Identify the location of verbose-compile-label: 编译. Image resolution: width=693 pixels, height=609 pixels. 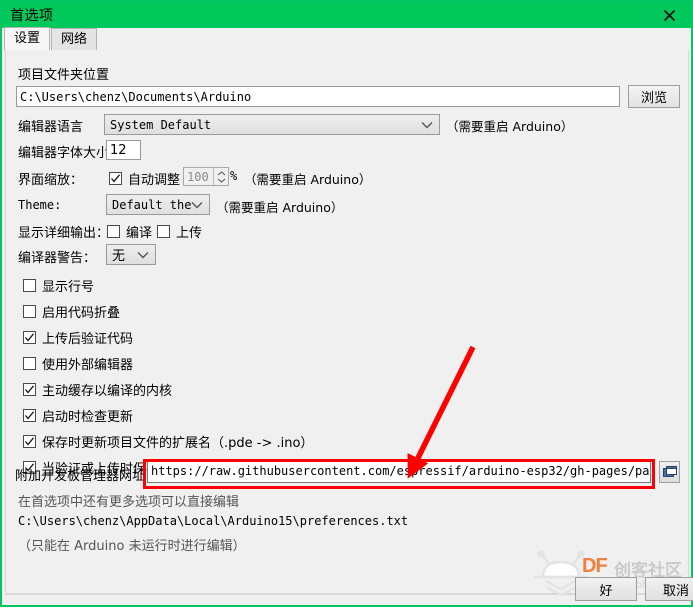
(139, 233).